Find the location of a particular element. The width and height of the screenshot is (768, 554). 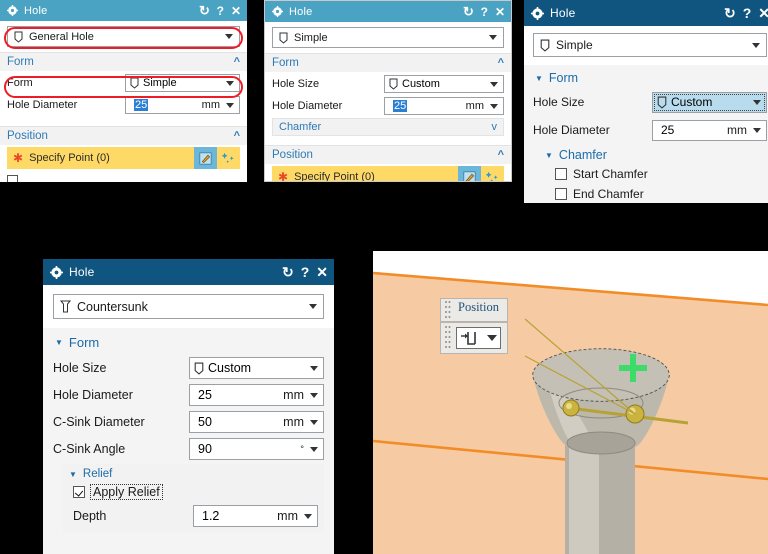

chamfer-subsection-header: Chamfer v is located at coordinates (388, 127).